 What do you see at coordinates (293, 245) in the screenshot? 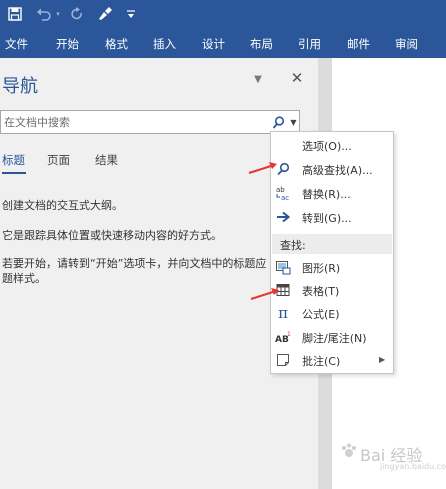
I see `find-section-label: 查找:` at bounding box center [293, 245].